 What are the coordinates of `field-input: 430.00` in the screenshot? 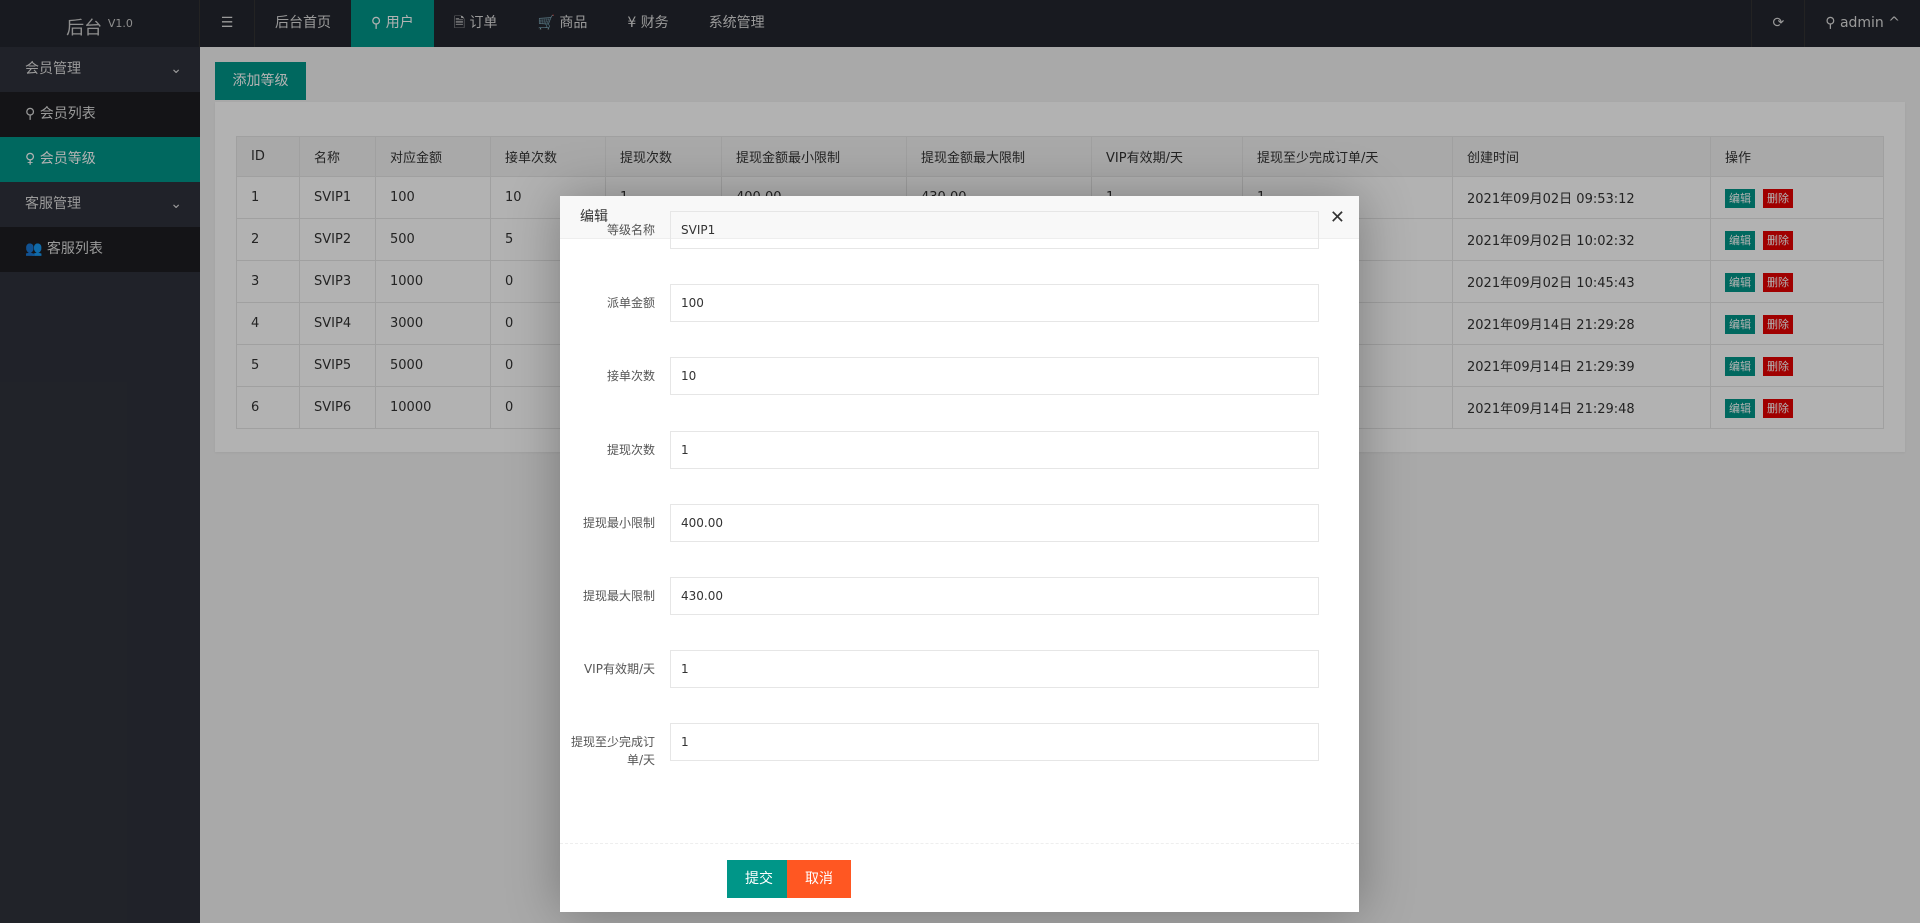 It's located at (994, 596).